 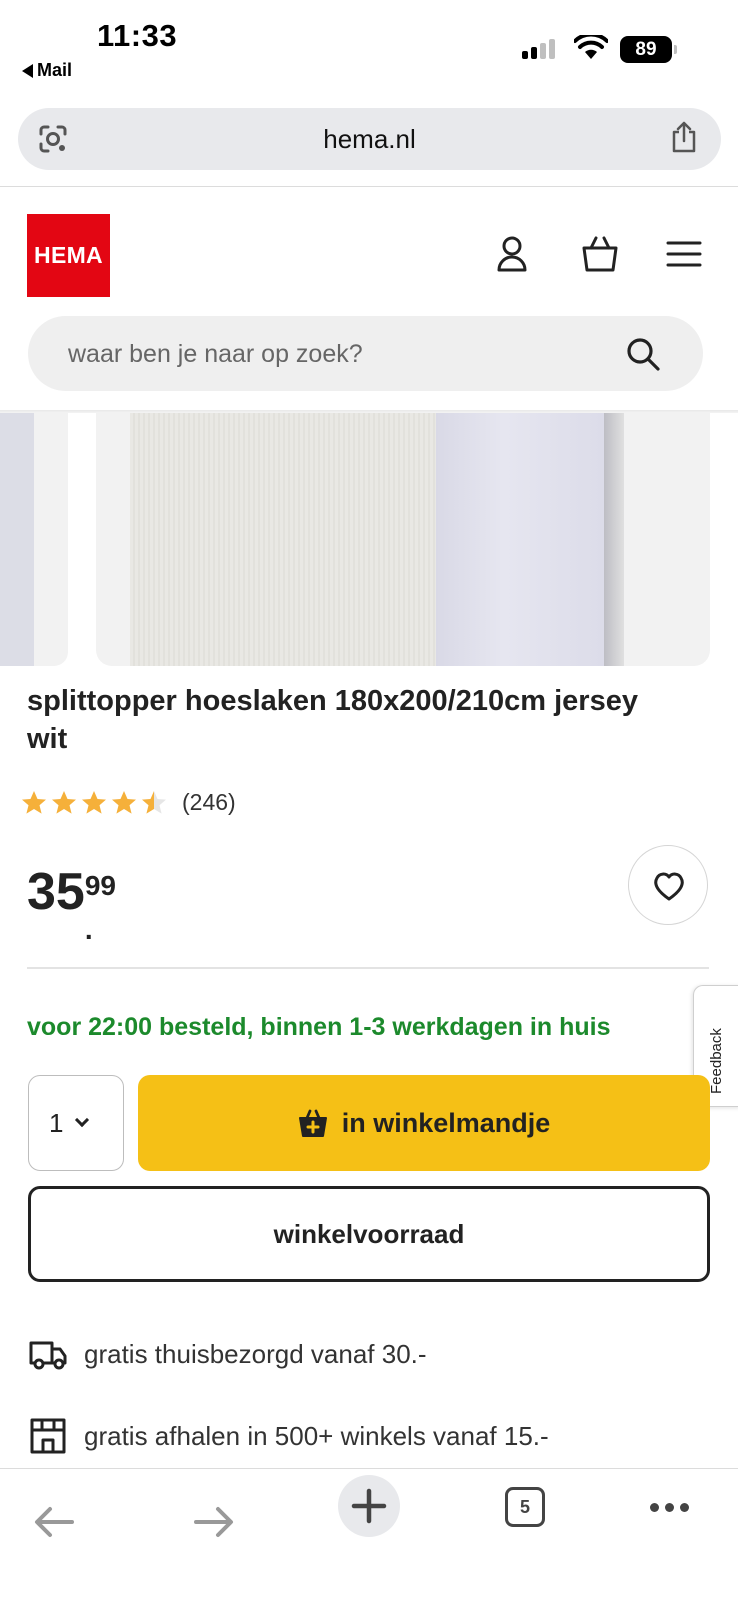 What do you see at coordinates (369, 1234) in the screenshot?
I see `store-stock-button: winkelvoorraad` at bounding box center [369, 1234].